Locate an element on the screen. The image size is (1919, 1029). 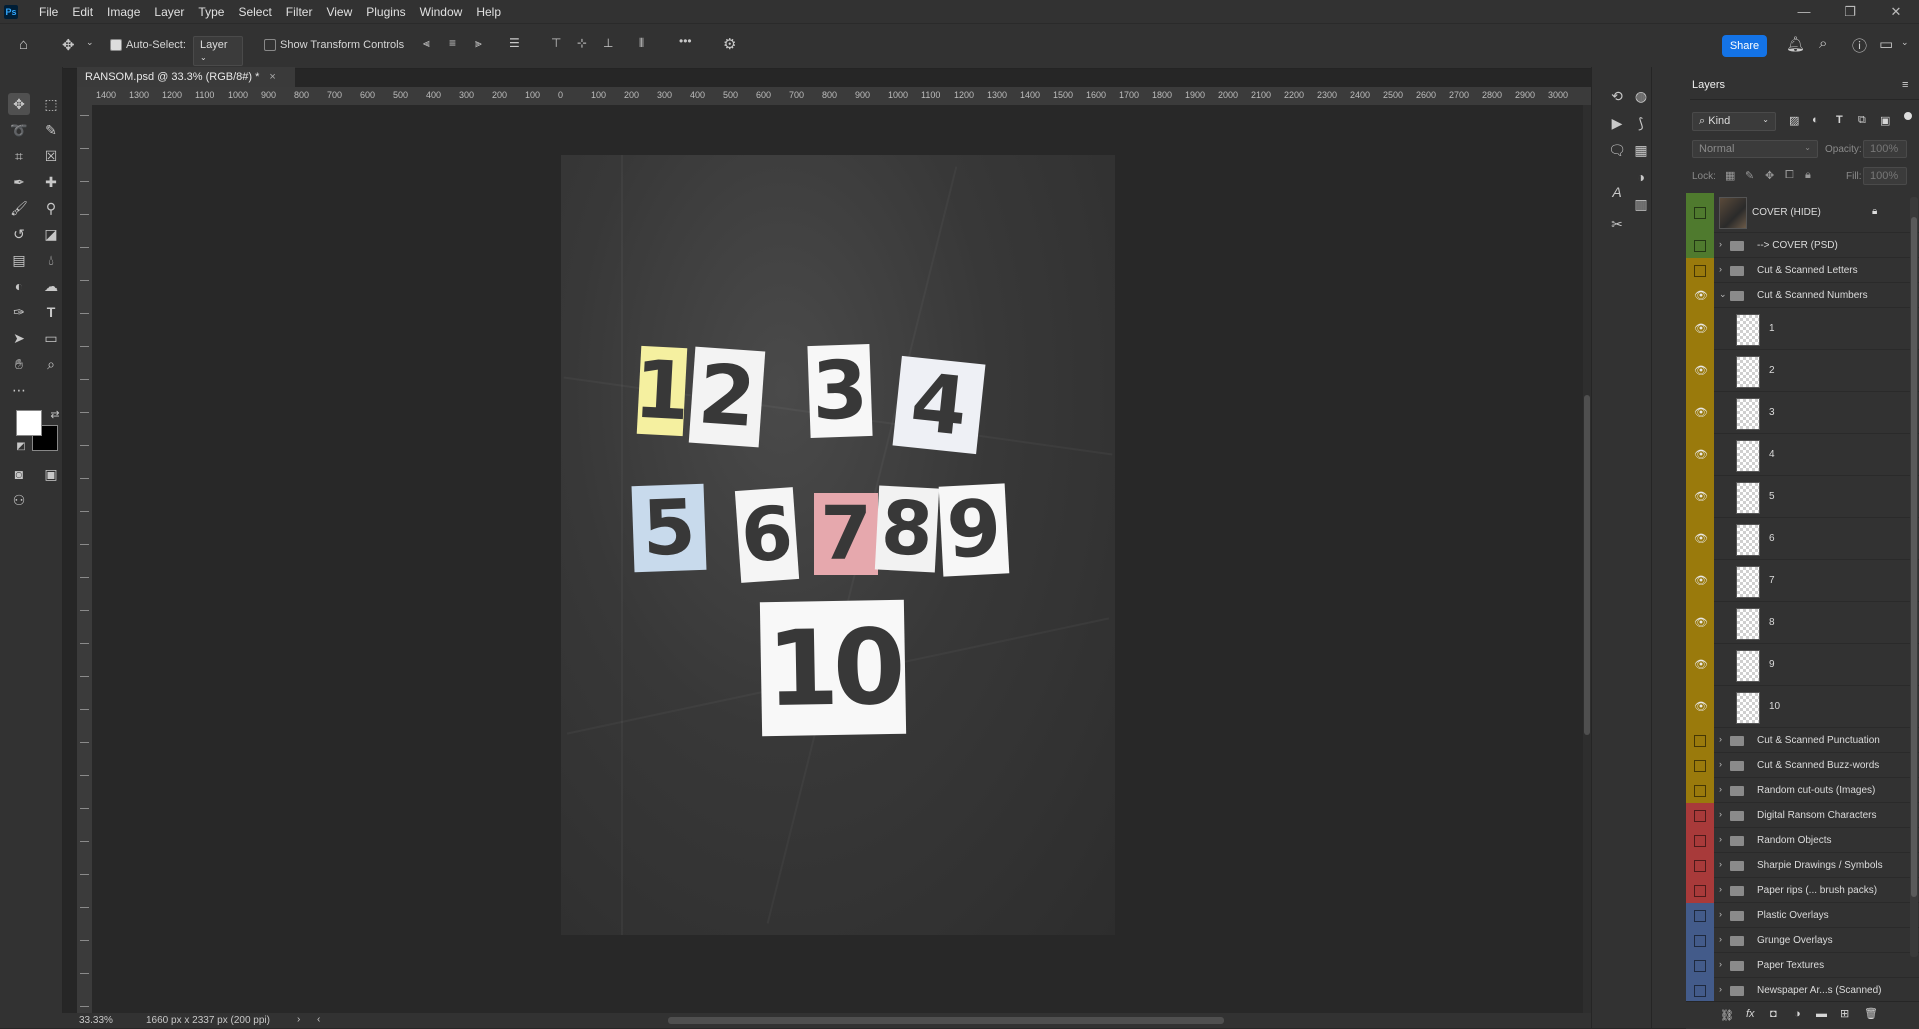
menu-view: View is located at coordinates (339, 12).